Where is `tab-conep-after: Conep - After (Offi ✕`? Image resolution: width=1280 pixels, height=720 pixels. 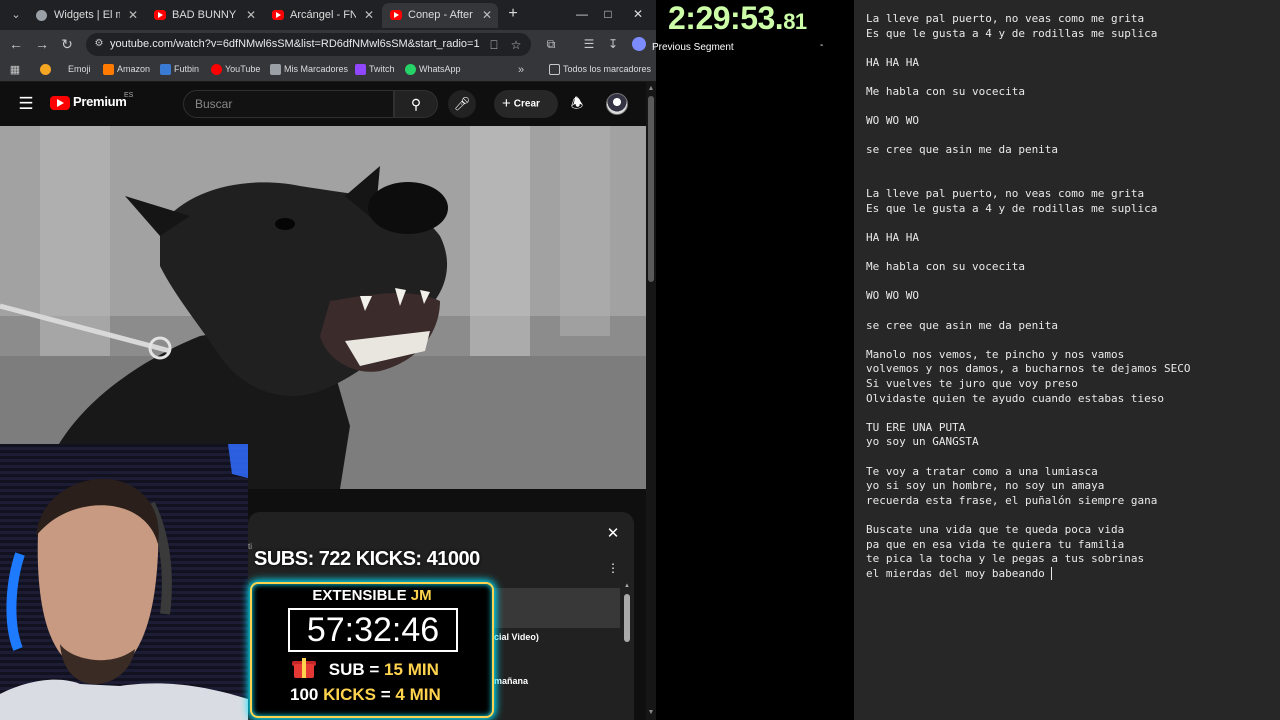 tab-conep-after: Conep - After (Offi ✕ is located at coordinates (440, 15).